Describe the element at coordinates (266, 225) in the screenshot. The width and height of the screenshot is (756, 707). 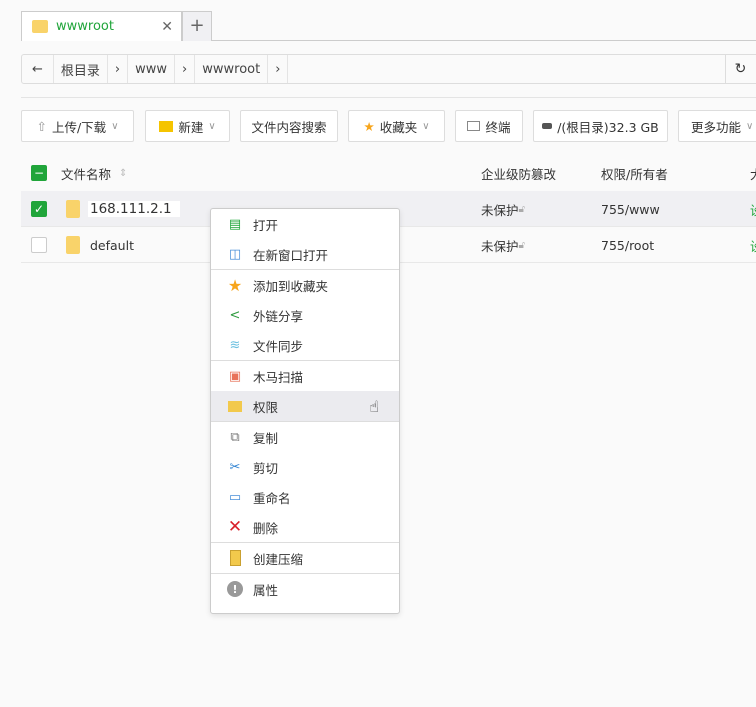
I see `label: 打开` at that location.